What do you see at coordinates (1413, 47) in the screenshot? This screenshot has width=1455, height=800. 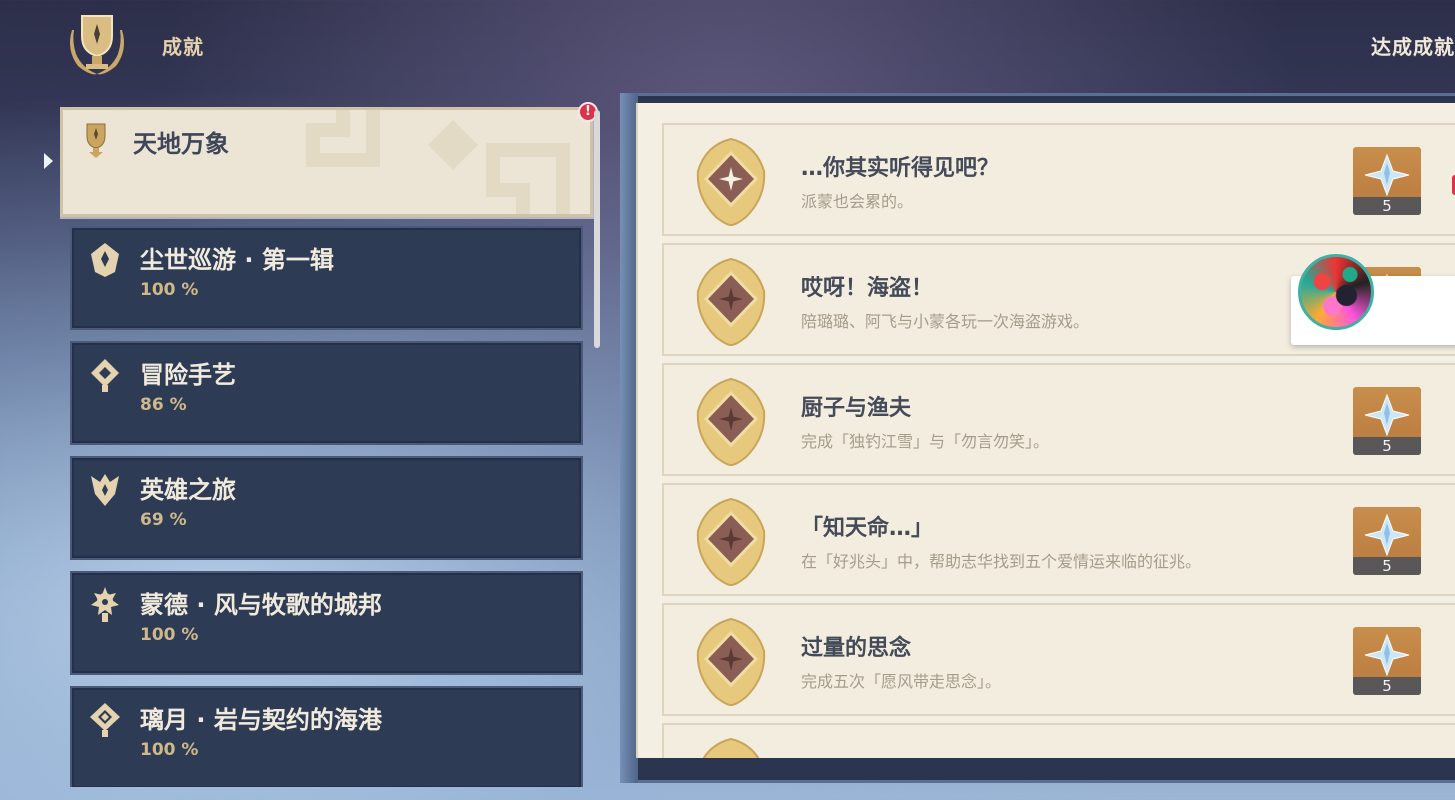 I see `earned-achievements-label: 达成成就` at bounding box center [1413, 47].